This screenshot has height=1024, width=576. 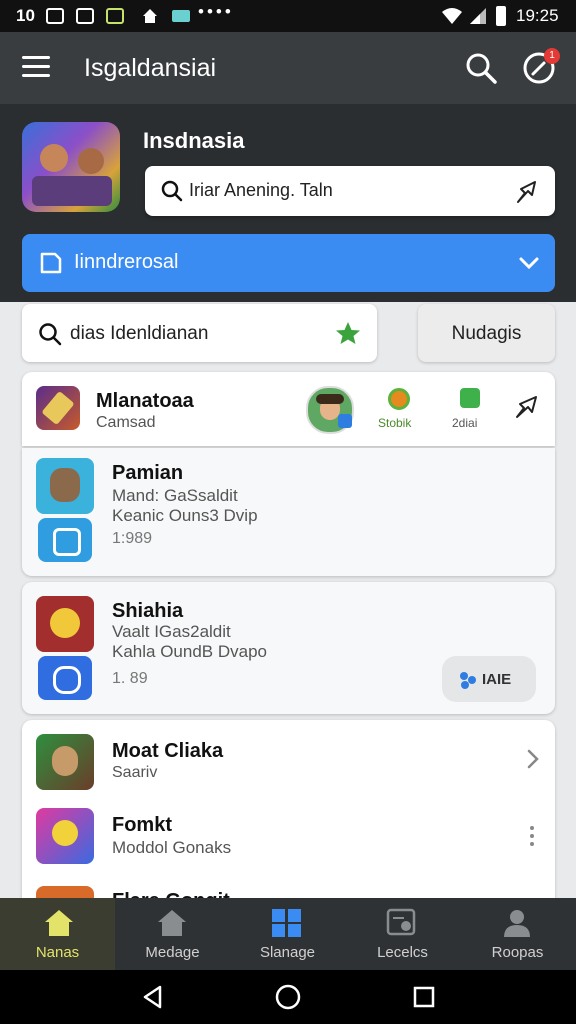 What do you see at coordinates (424, 997) in the screenshot?
I see `recents-icon` at bounding box center [424, 997].